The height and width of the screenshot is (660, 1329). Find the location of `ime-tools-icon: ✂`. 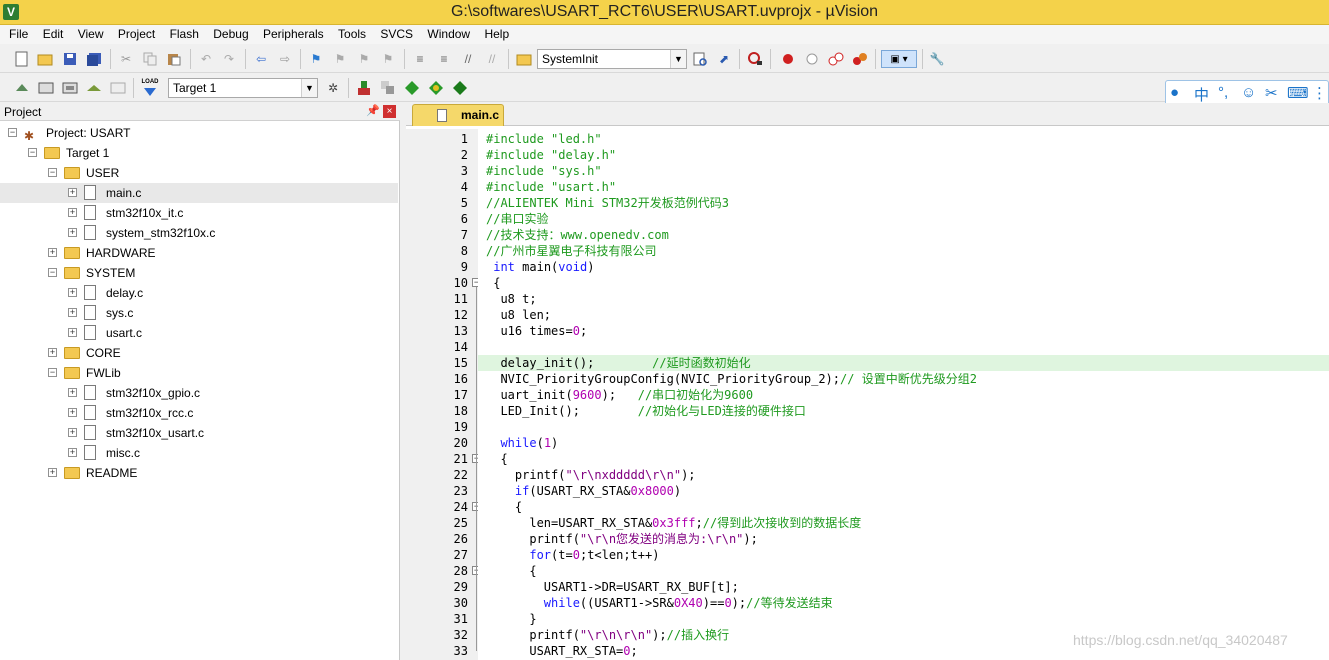

ime-tools-icon: ✂ is located at coordinates (1271, 93).